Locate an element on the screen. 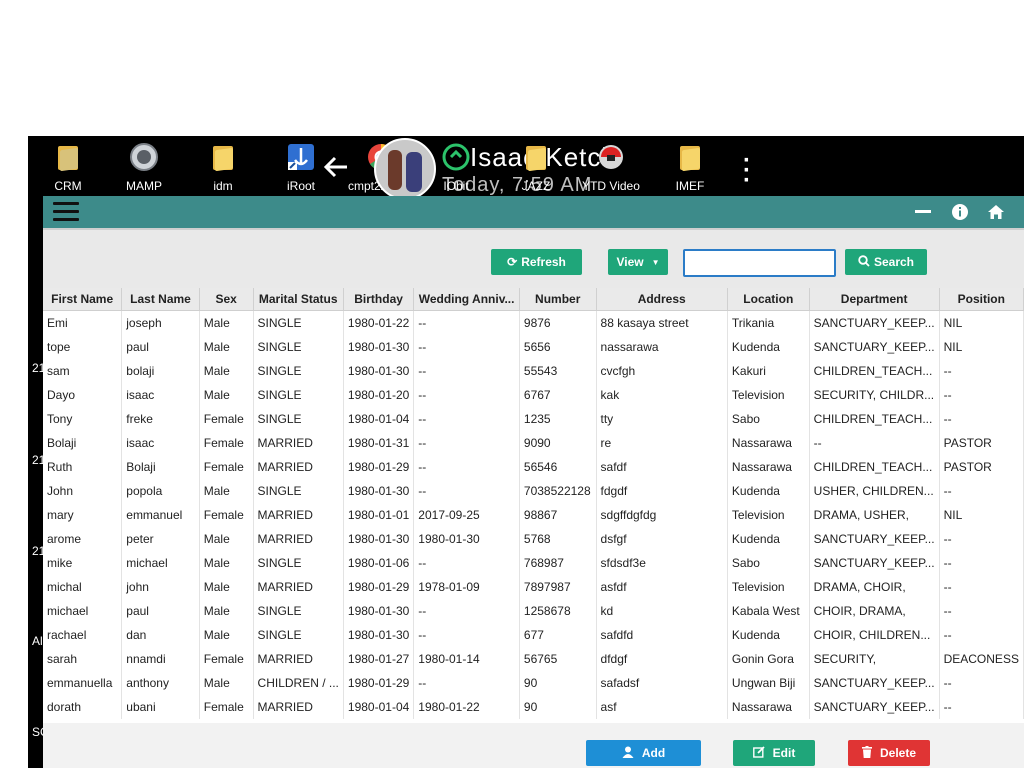 The height and width of the screenshot is (768, 1024). minimize-icon is located at coordinates (923, 211).